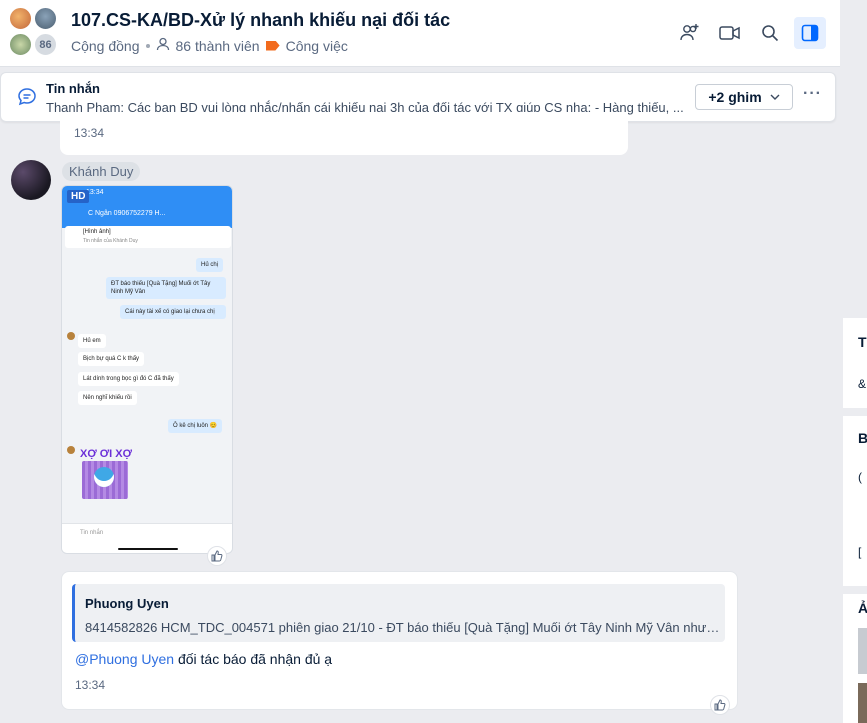 The image size is (867, 723). I want to click on side-panel-icon, so click(810, 33).